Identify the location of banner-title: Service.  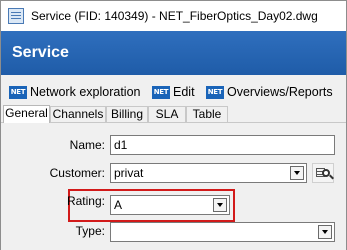
(40, 52).